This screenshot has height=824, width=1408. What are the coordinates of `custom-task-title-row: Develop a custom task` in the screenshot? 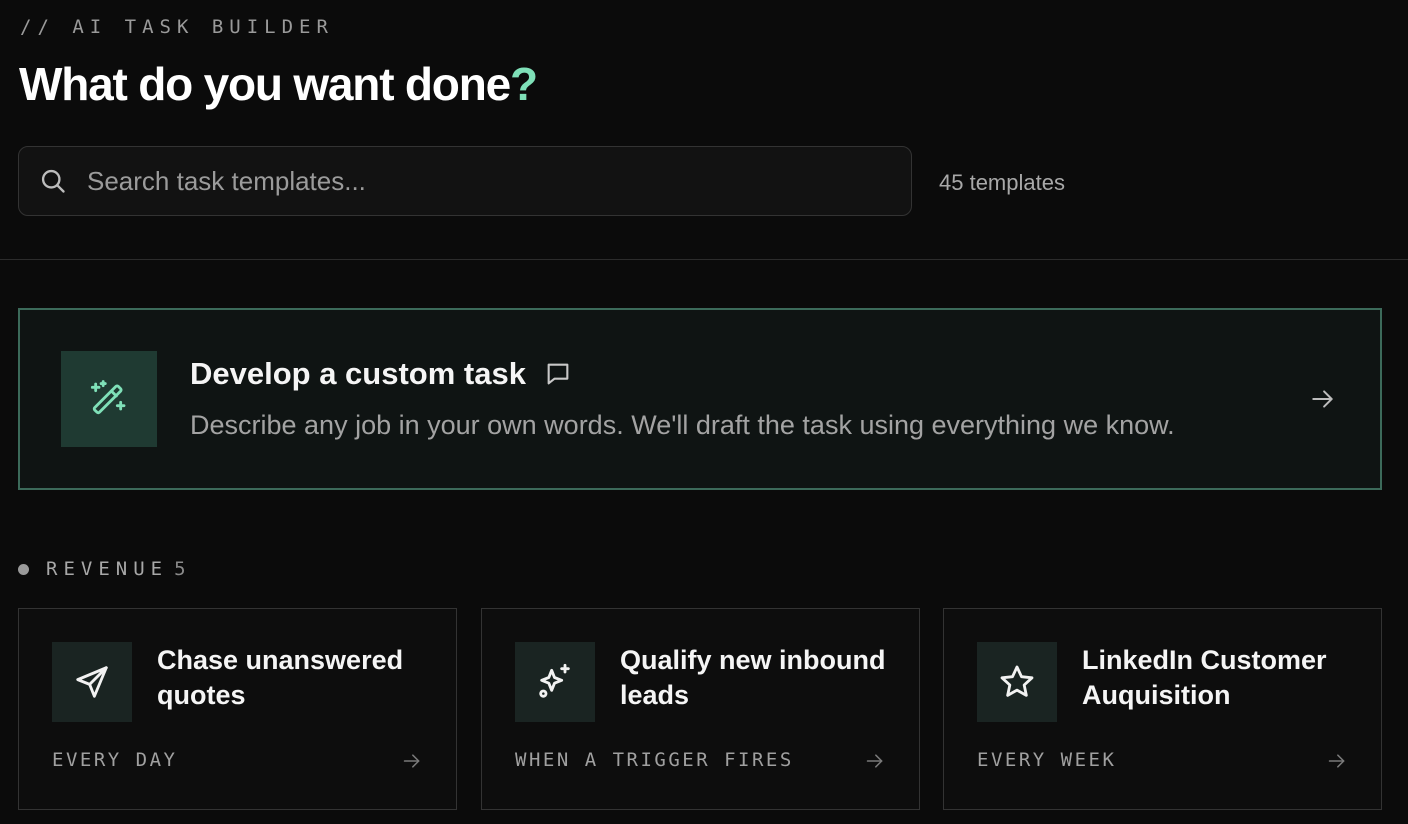 It's located at (381, 374).